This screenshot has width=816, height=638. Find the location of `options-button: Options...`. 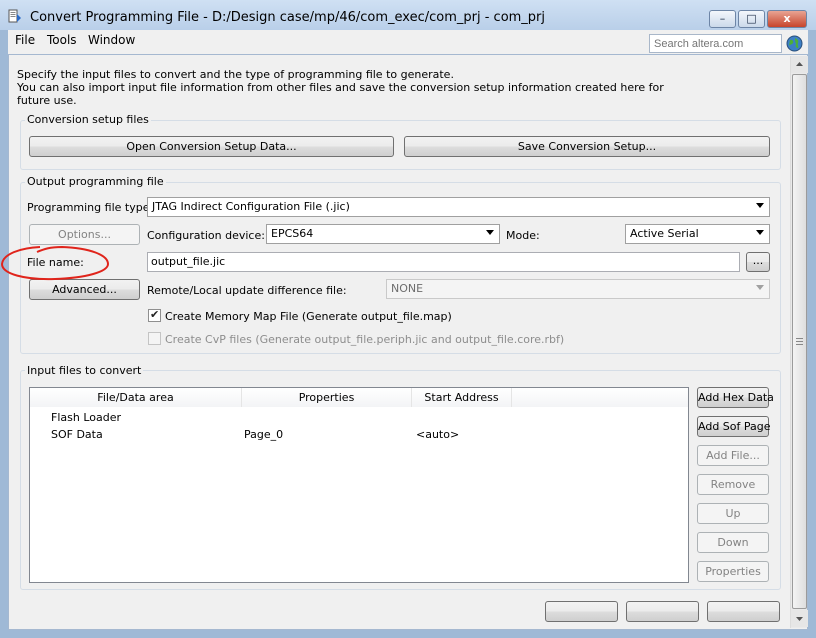

options-button: Options... is located at coordinates (84, 234).